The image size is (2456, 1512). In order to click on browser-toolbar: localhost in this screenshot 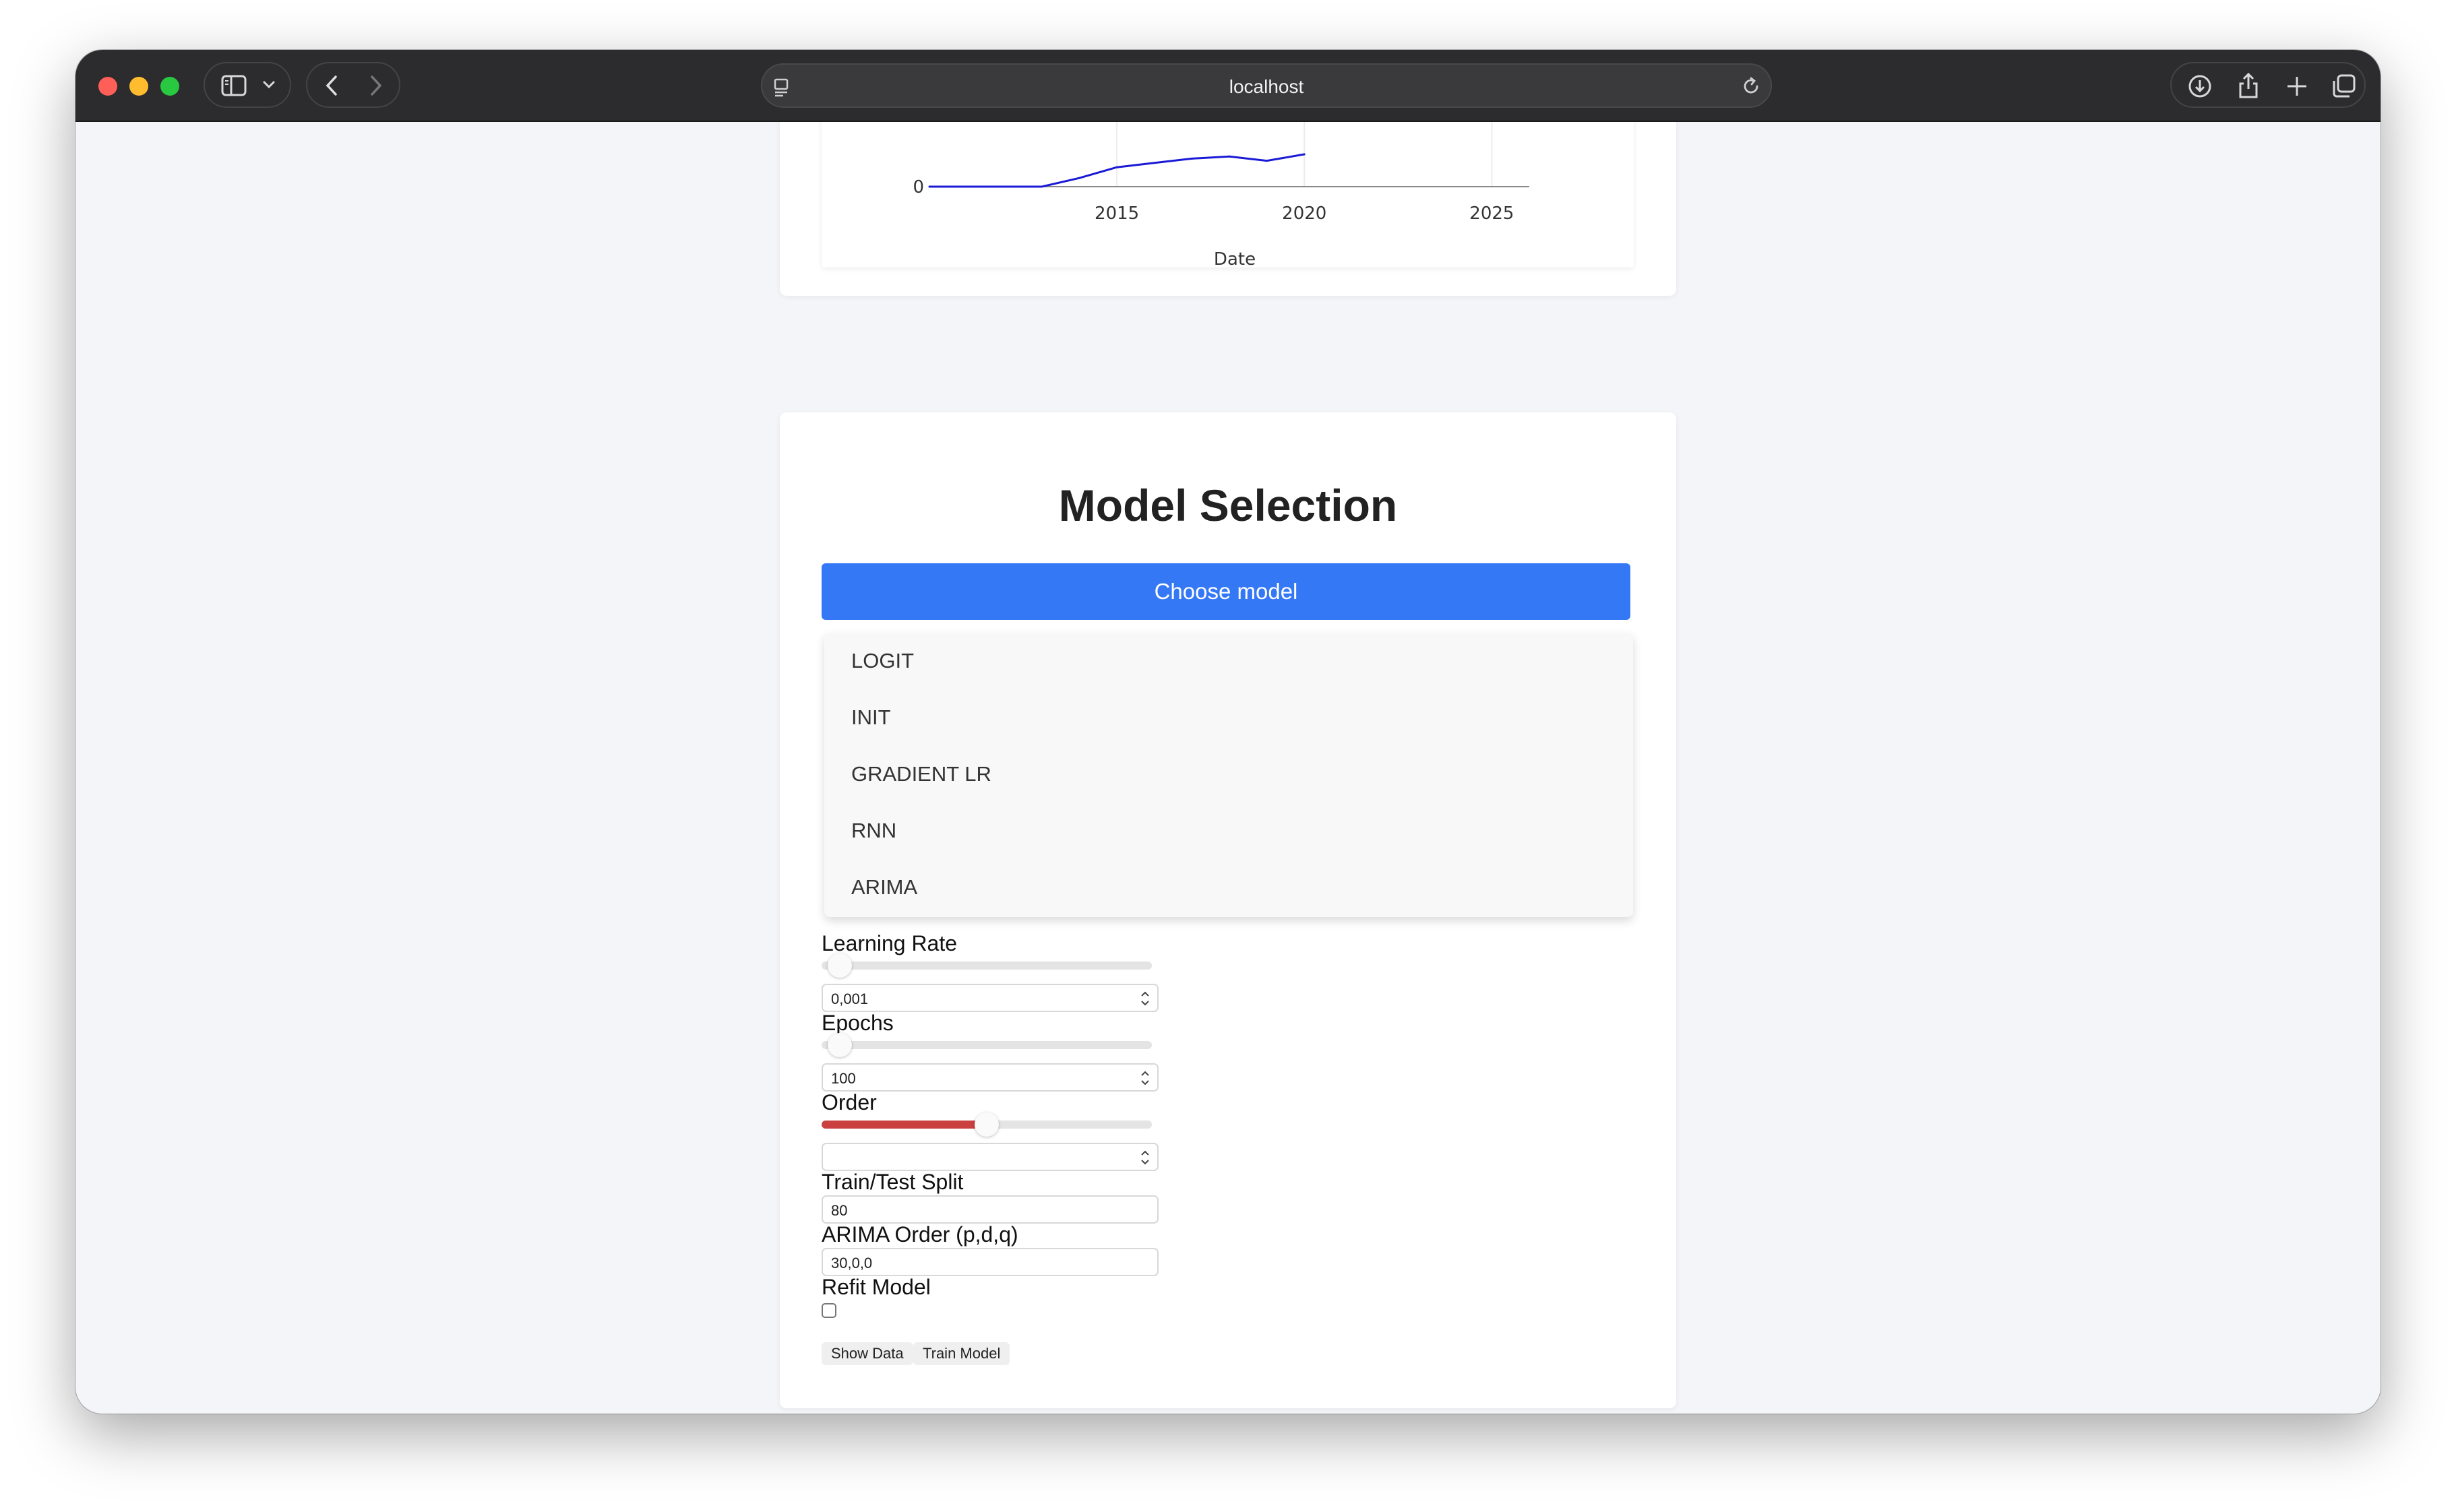, I will do `click(1228, 86)`.